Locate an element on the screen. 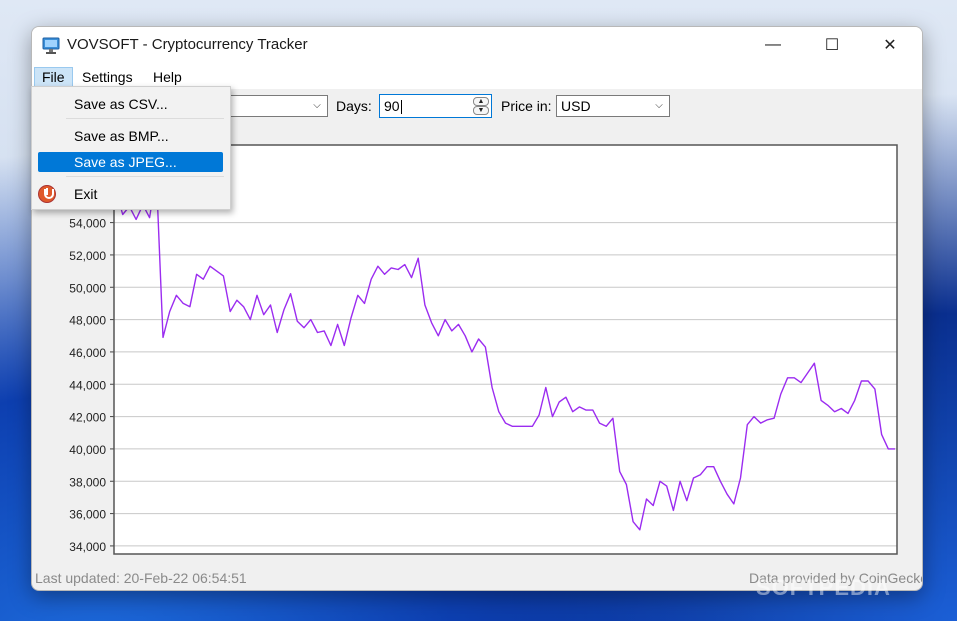 The image size is (957, 621). spinner-buttons: ▲ ▼ is located at coordinates (481, 106).